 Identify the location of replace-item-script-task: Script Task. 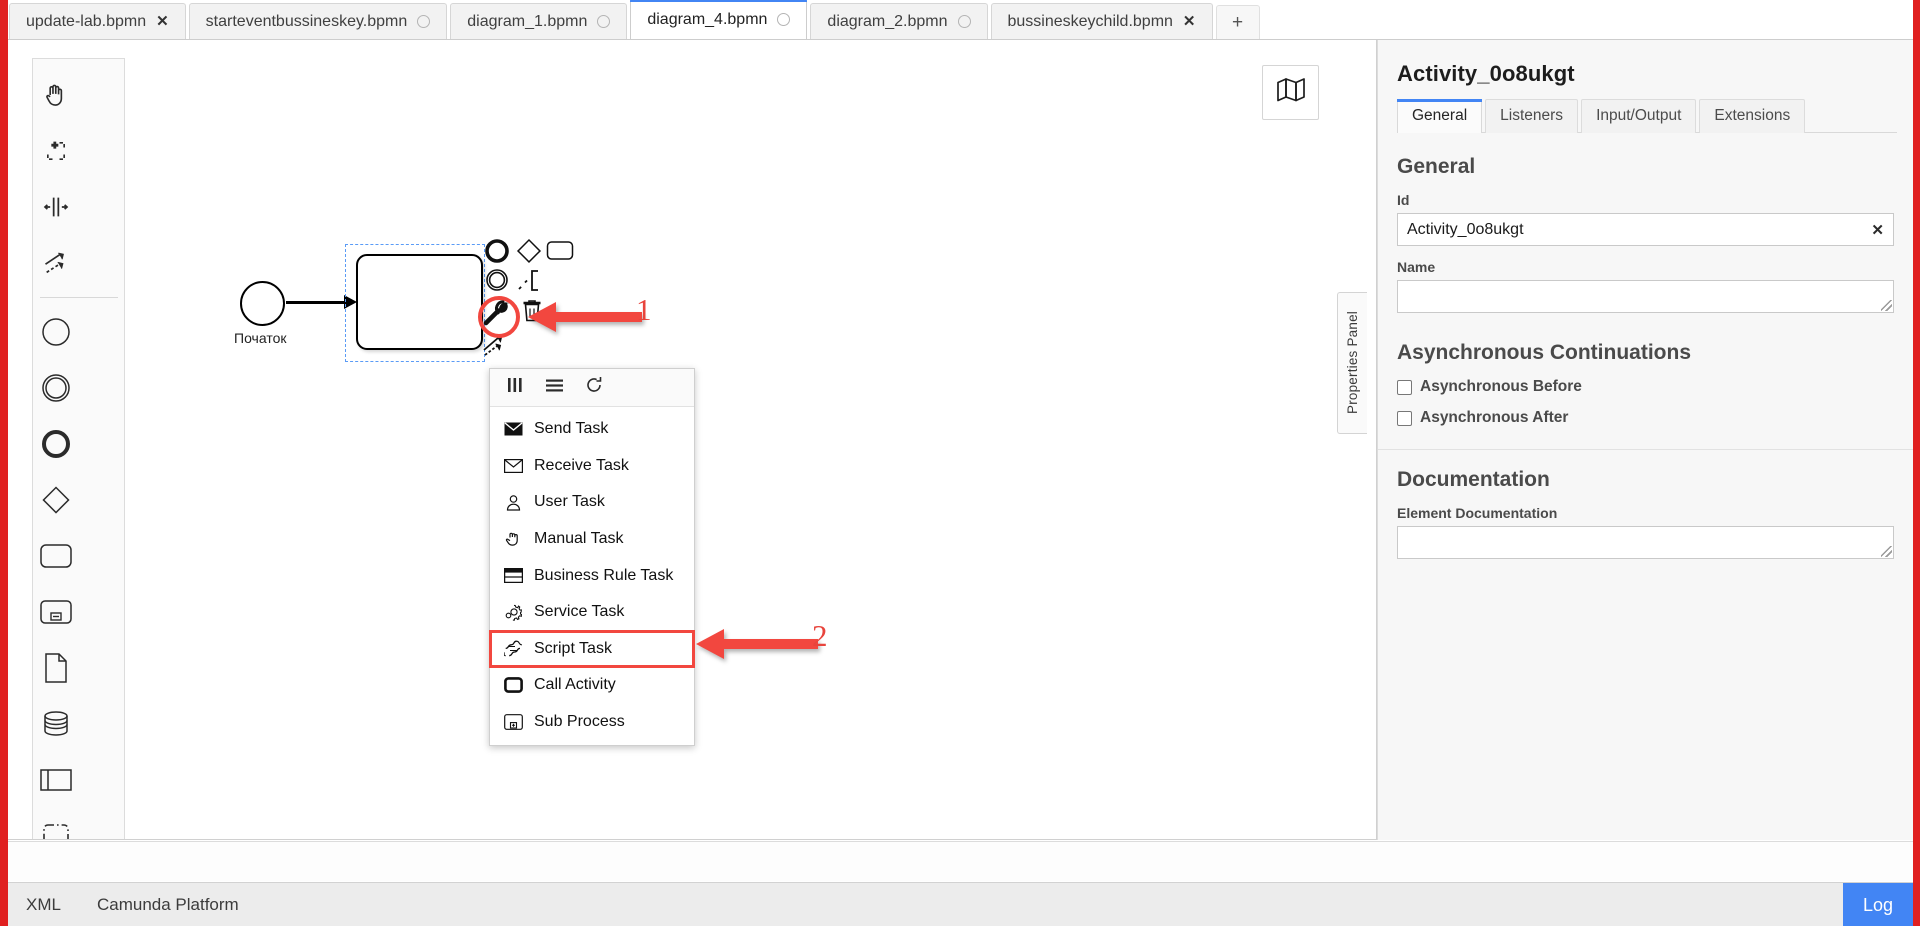
(592, 649).